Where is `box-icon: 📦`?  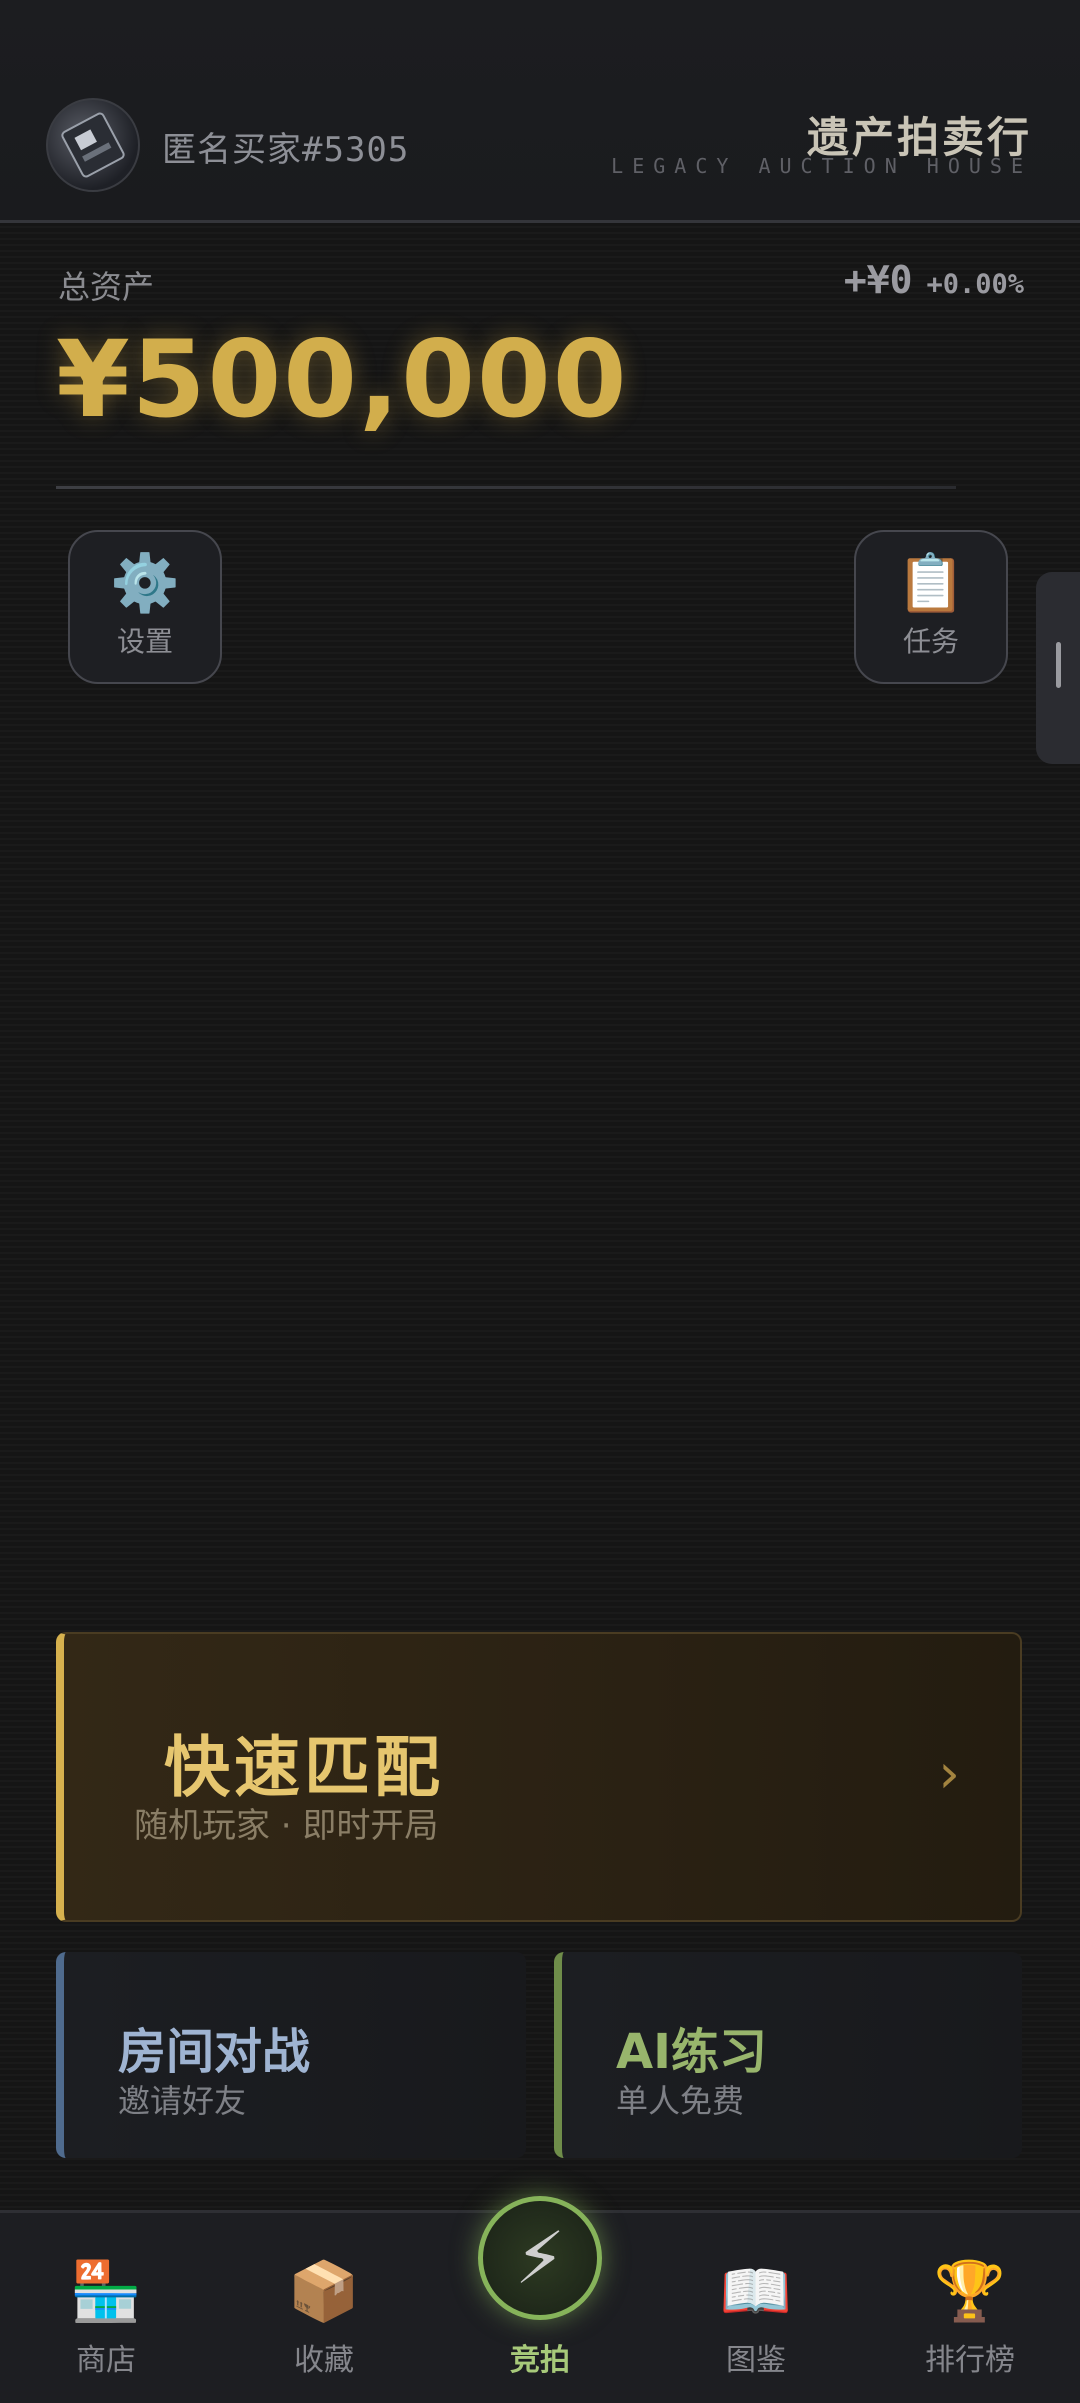
box-icon: 📦 is located at coordinates (324, 2291).